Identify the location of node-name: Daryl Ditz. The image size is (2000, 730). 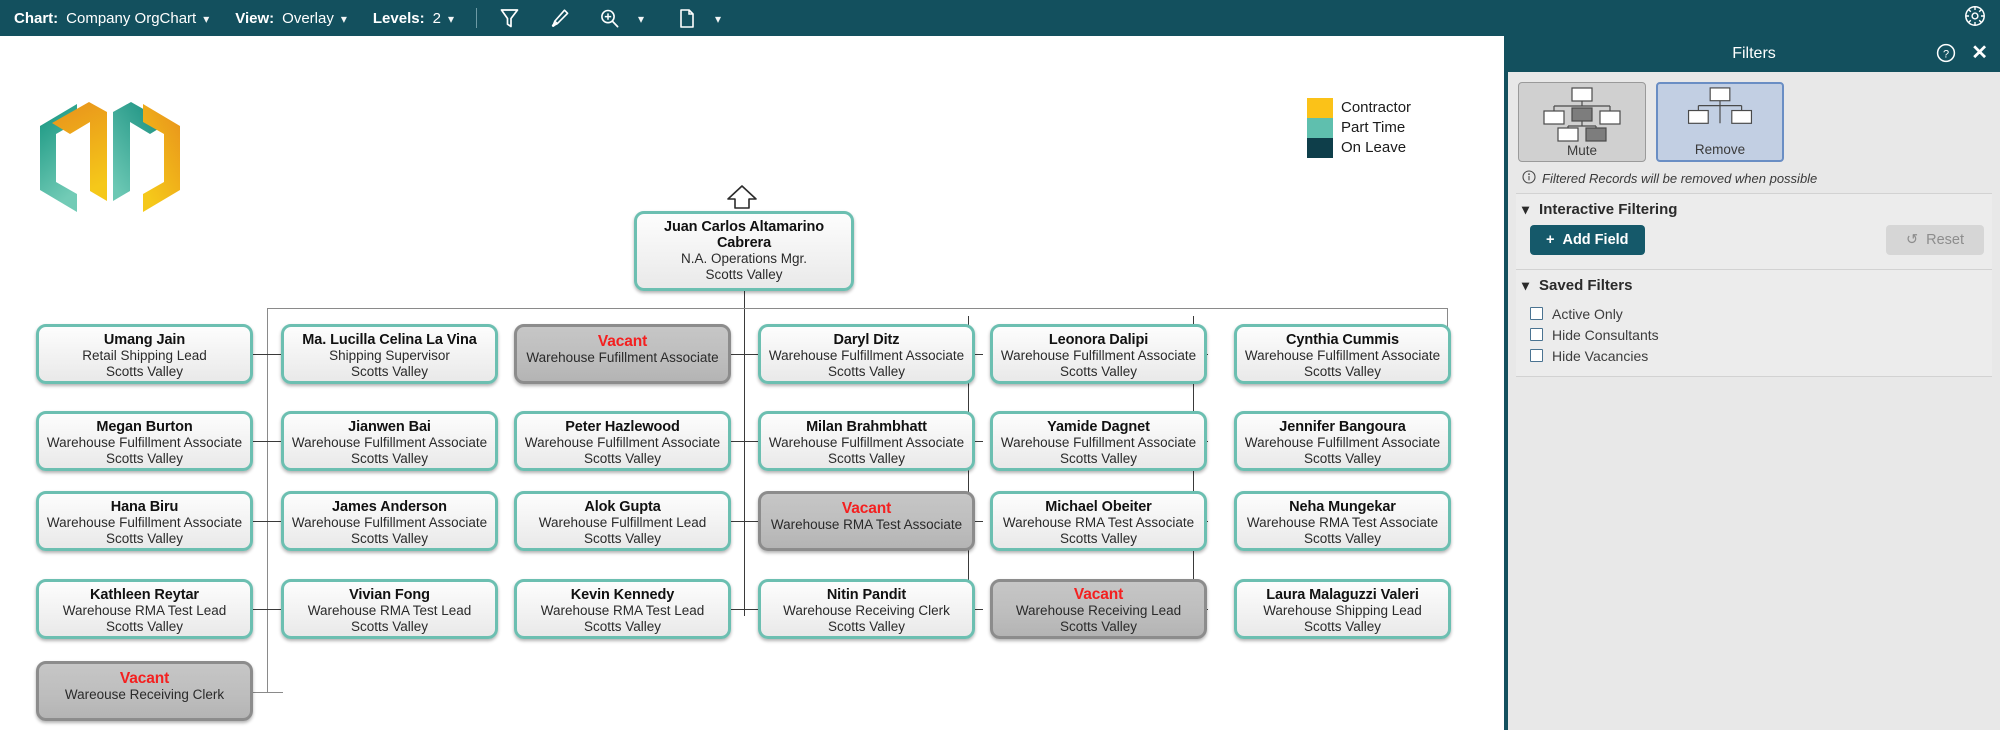
(866, 340).